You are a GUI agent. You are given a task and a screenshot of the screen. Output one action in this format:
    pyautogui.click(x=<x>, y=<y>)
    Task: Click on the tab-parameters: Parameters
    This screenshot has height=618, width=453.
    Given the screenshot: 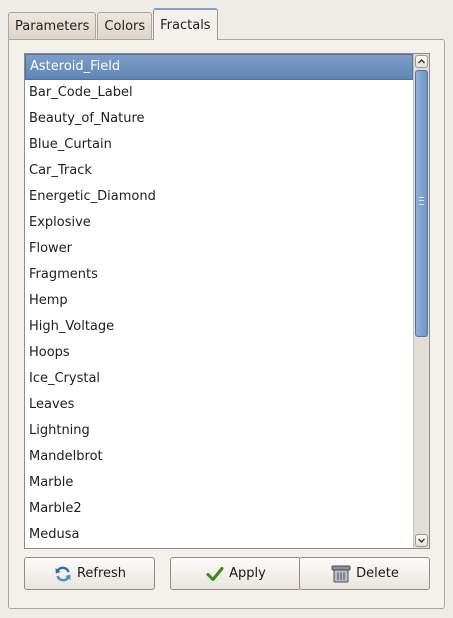 What is the action you would take?
    pyautogui.click(x=52, y=26)
    